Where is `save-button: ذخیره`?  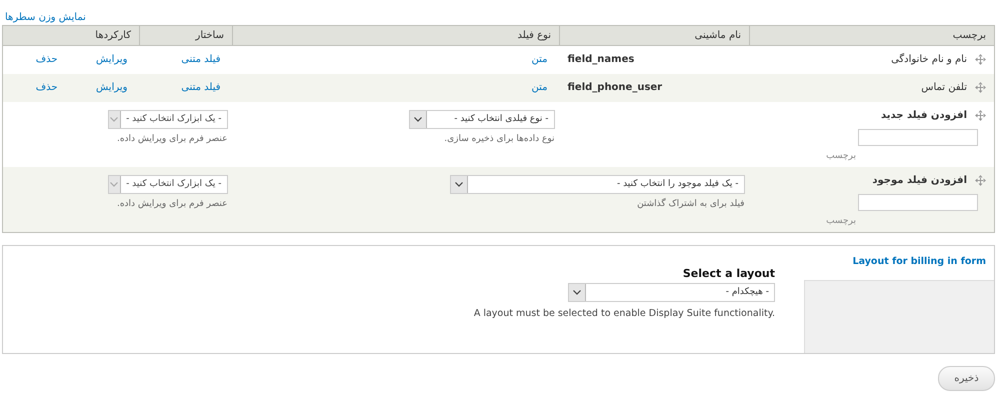 save-button: ذخیره is located at coordinates (966, 378).